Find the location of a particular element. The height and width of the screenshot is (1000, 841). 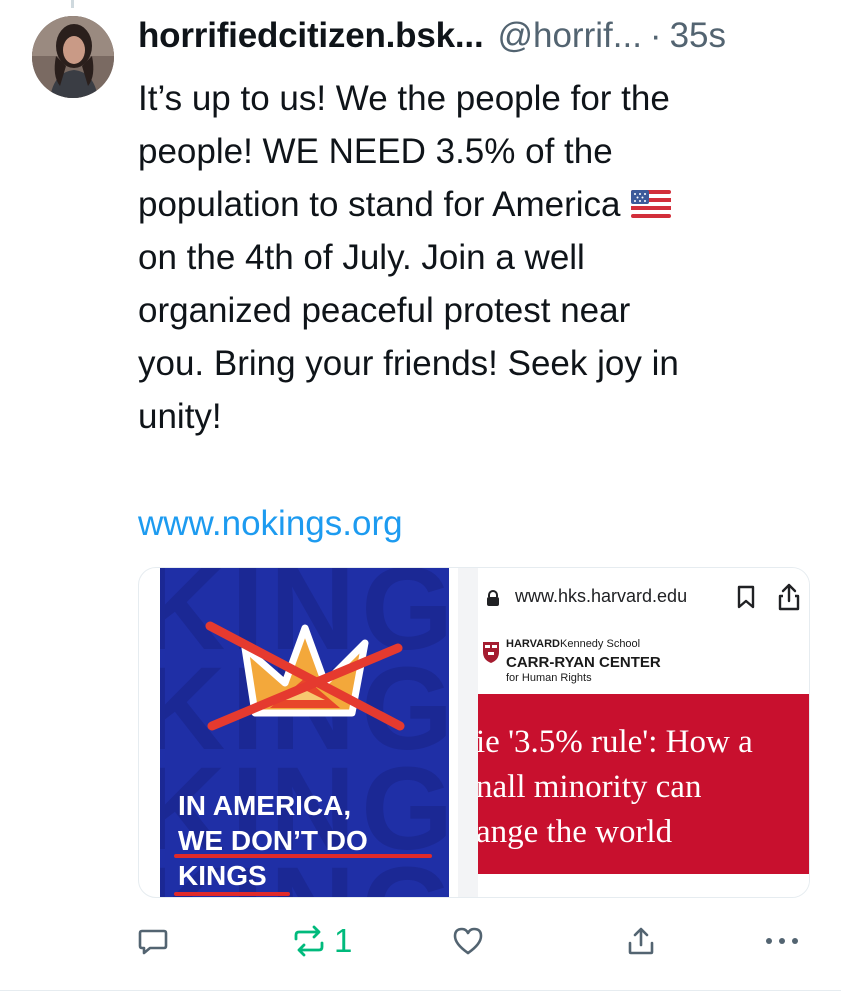

headline-line: ie '3.5% rule': How a is located at coordinates (615, 742).